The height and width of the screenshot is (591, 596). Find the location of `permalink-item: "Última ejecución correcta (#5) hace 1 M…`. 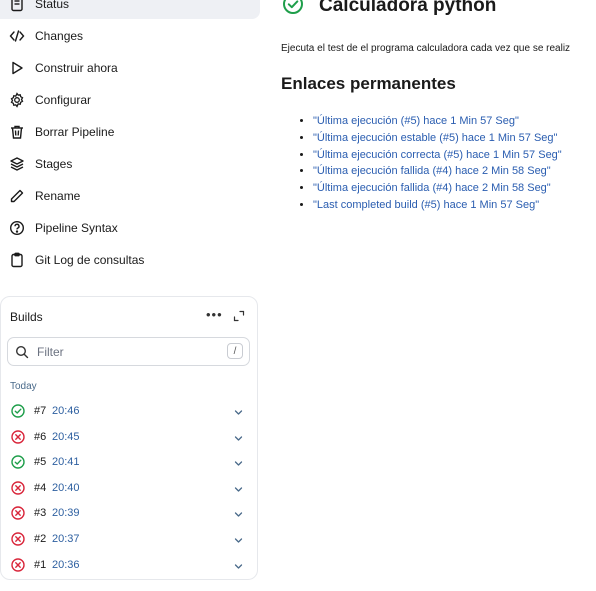

permalink-item: "Última ejecución correcta (#5) hace 1 M… is located at coordinates (437, 155).